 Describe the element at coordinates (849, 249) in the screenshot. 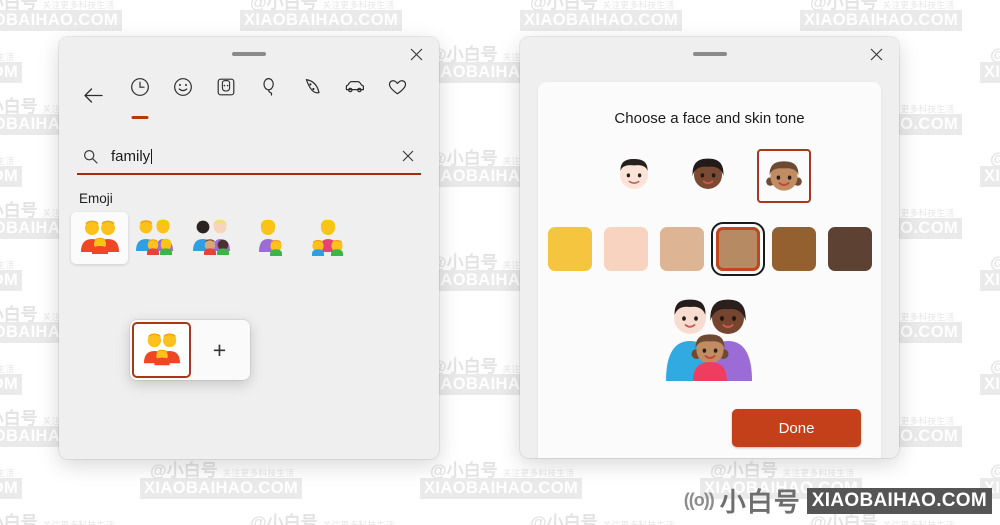

I see `tone-dark` at that location.